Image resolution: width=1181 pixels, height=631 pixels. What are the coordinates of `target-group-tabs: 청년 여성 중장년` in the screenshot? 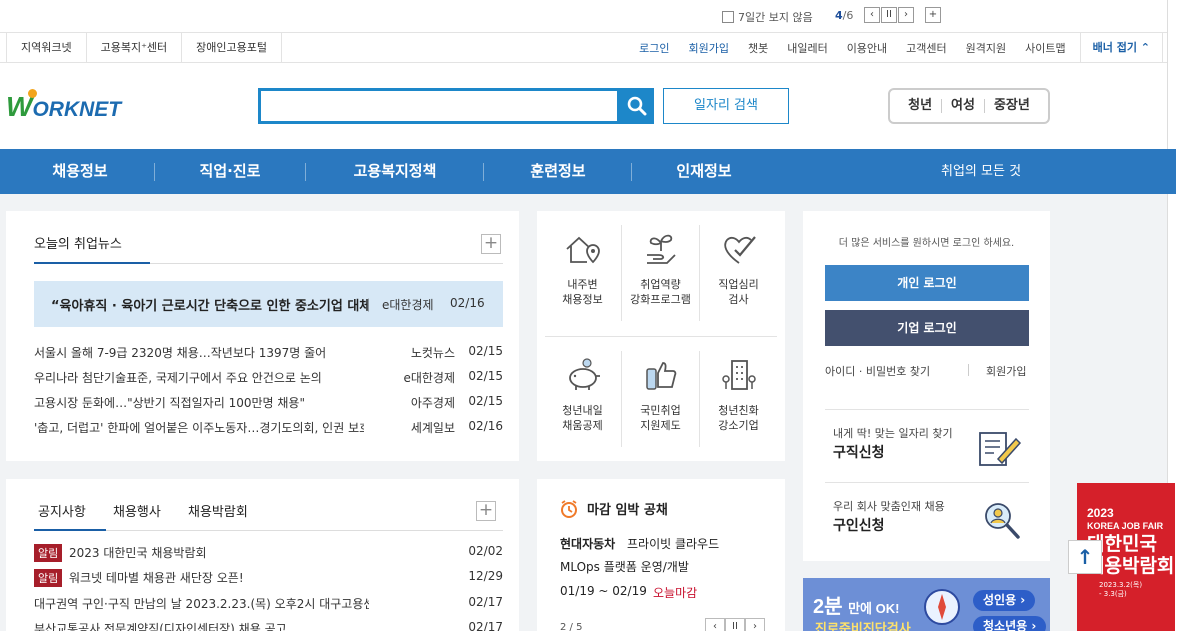 It's located at (969, 106).